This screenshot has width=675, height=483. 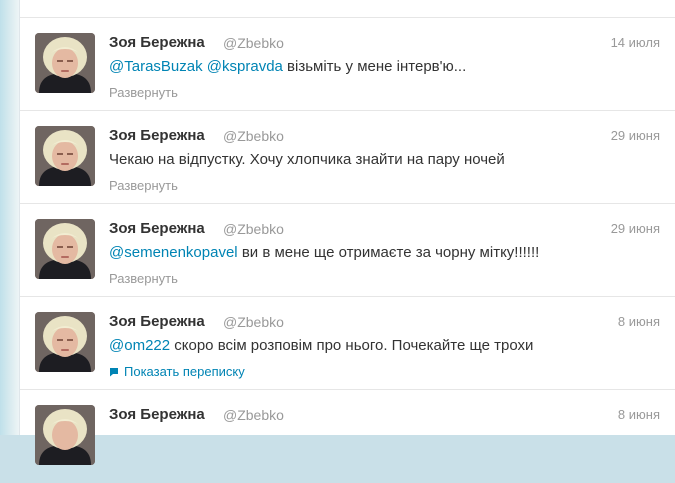 I want to click on show-conversation-label: Показать переписку, so click(x=184, y=371).